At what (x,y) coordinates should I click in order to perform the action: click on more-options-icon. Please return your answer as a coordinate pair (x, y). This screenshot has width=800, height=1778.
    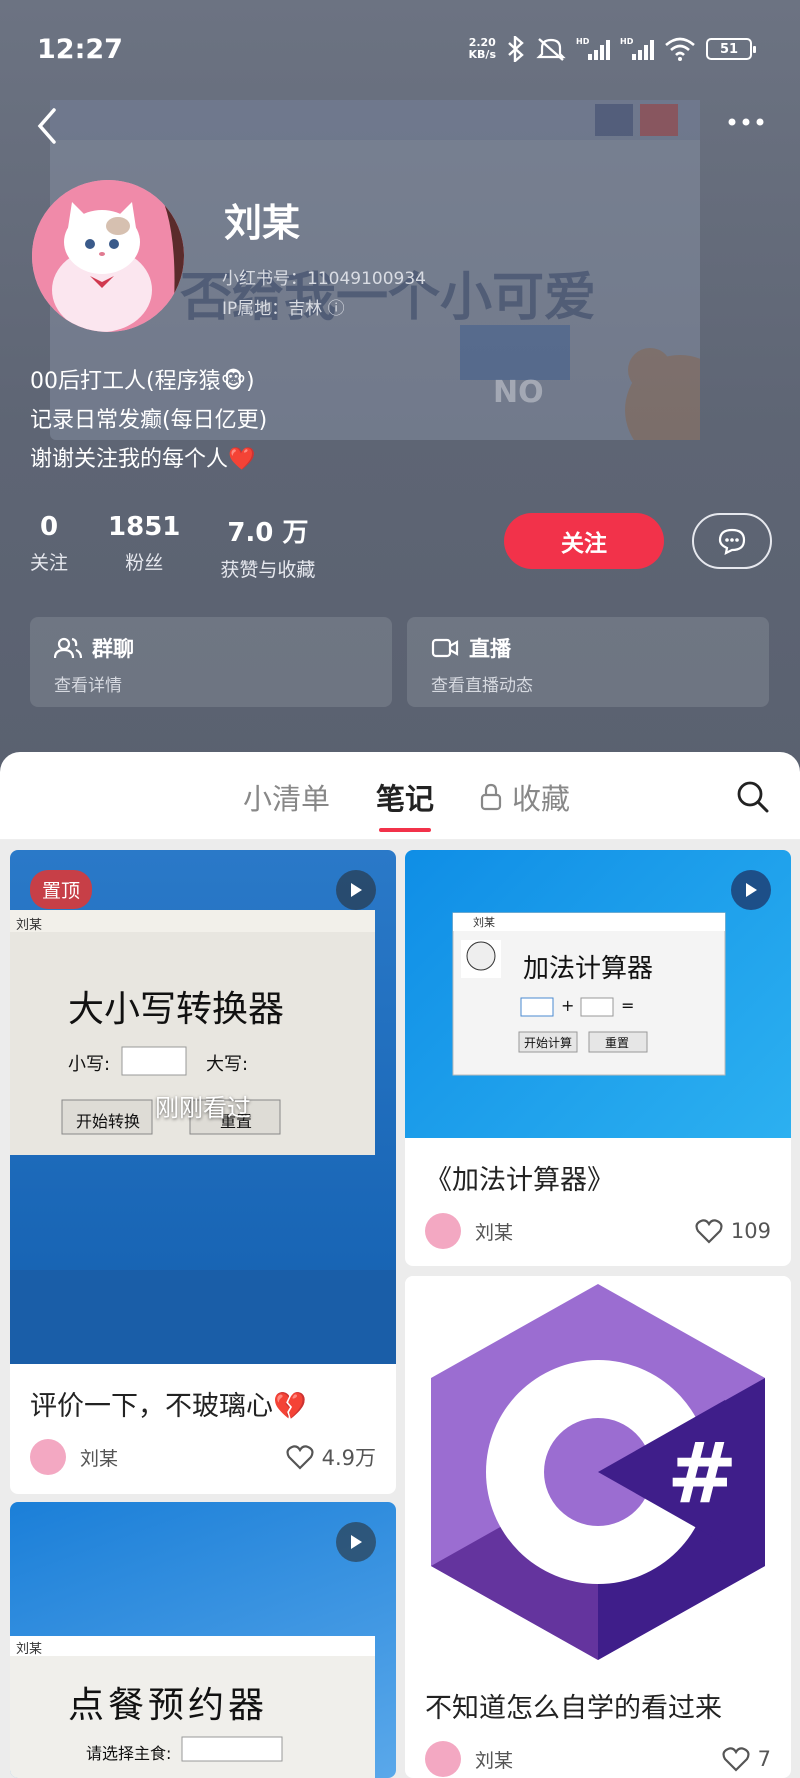
    Looking at the image, I should click on (746, 122).